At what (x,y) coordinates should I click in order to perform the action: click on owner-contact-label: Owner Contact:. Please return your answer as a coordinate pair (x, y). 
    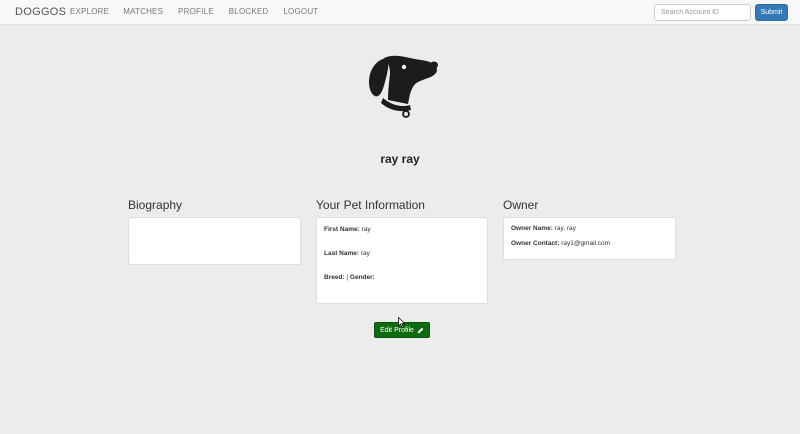
    Looking at the image, I should click on (536, 243).